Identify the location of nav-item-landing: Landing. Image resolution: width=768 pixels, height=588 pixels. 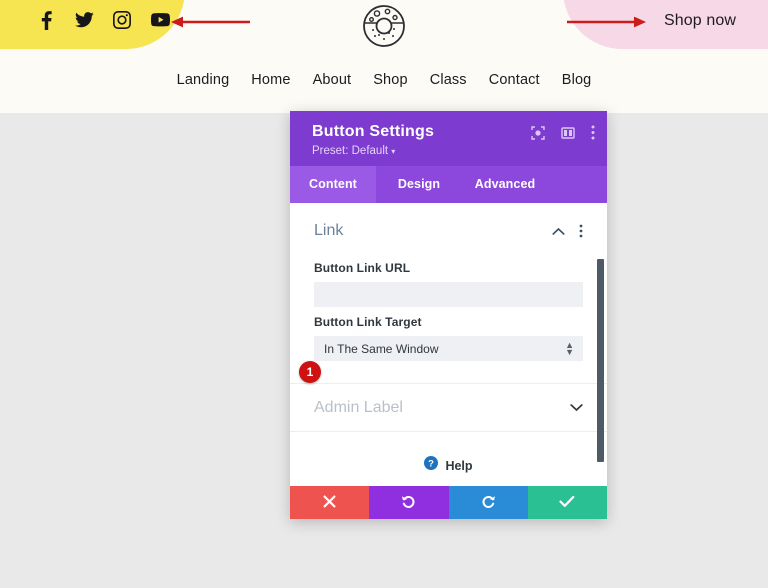
(203, 80).